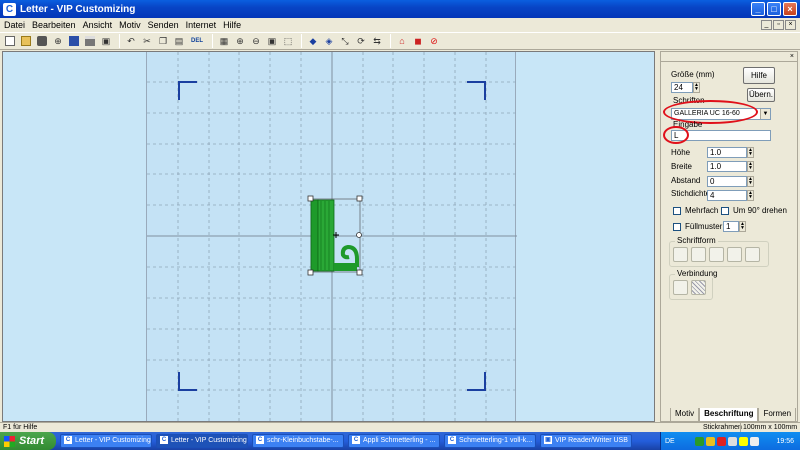 The width and height of the screenshot is (800, 450). I want to click on fill-spinner: ▲ ▼, so click(742, 226).